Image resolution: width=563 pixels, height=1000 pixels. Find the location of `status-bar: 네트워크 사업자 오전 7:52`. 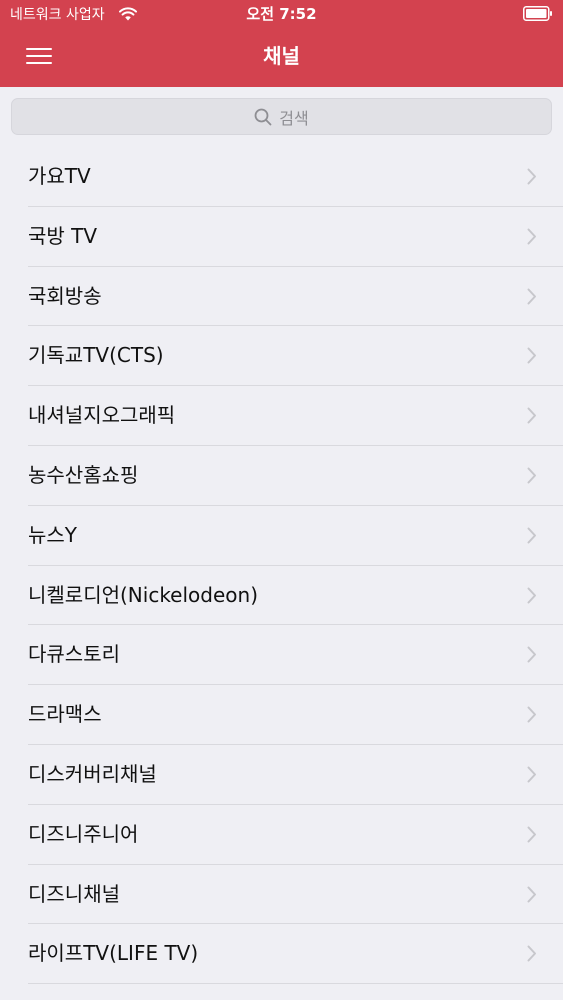

status-bar: 네트워크 사업자 오전 7:52 is located at coordinates (281, 15).